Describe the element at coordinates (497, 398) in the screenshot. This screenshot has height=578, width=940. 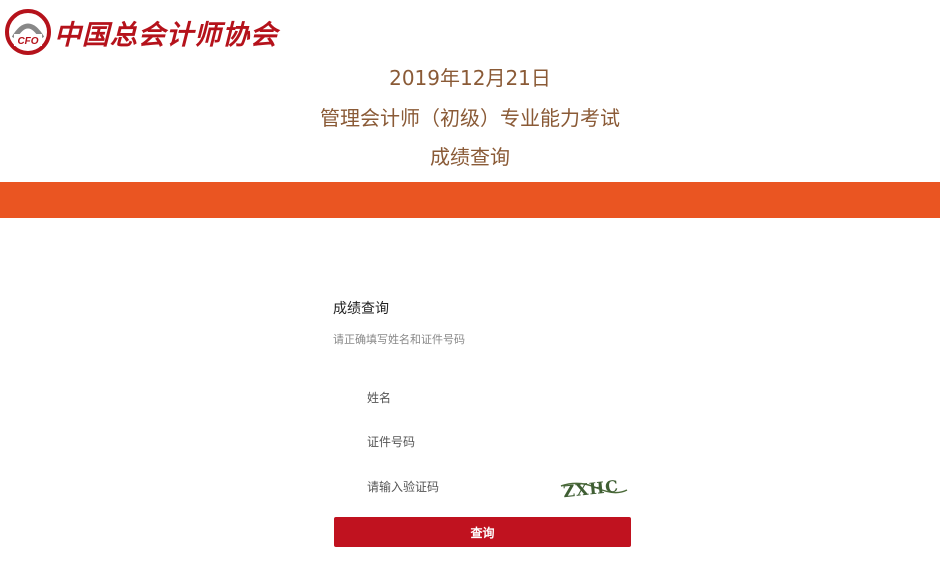
I see `name-input` at that location.